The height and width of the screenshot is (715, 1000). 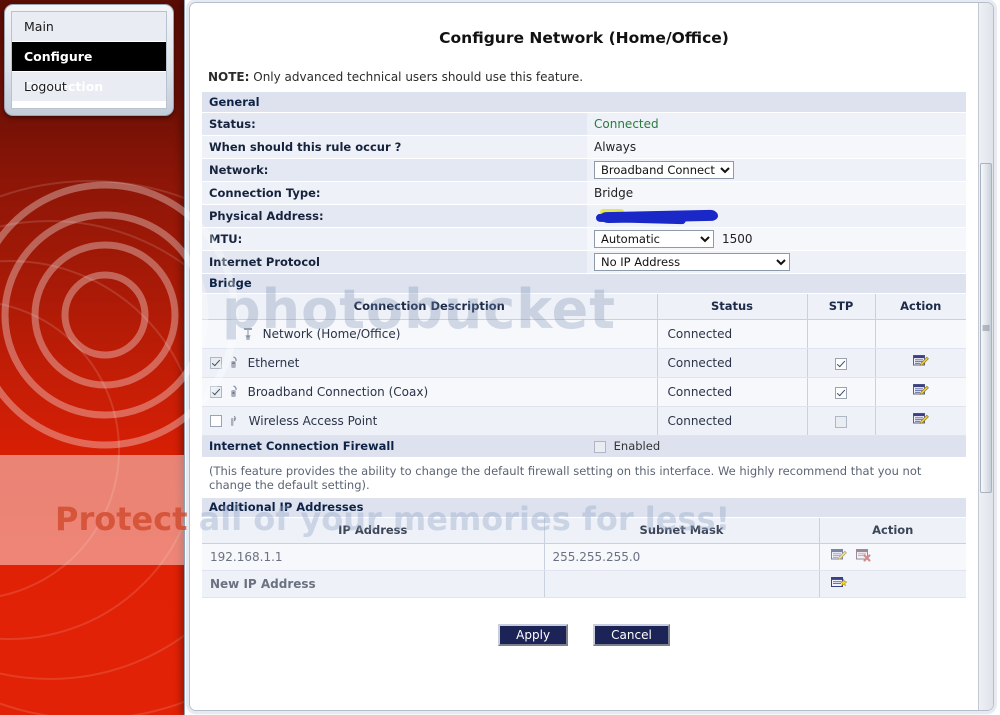 I want to click on aip-header-row: IP Address Subnet Mask Action, so click(x=584, y=531).